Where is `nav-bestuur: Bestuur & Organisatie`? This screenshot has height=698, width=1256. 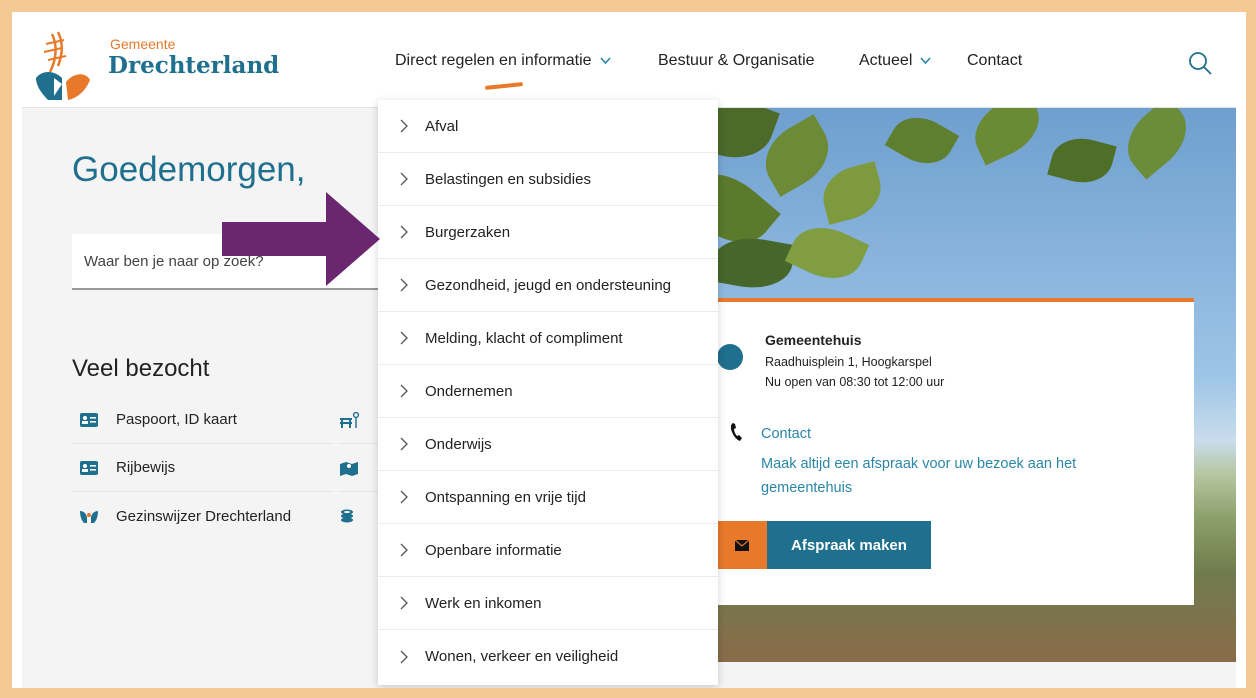
nav-bestuur: Bestuur & Organisatie is located at coordinates (736, 61).